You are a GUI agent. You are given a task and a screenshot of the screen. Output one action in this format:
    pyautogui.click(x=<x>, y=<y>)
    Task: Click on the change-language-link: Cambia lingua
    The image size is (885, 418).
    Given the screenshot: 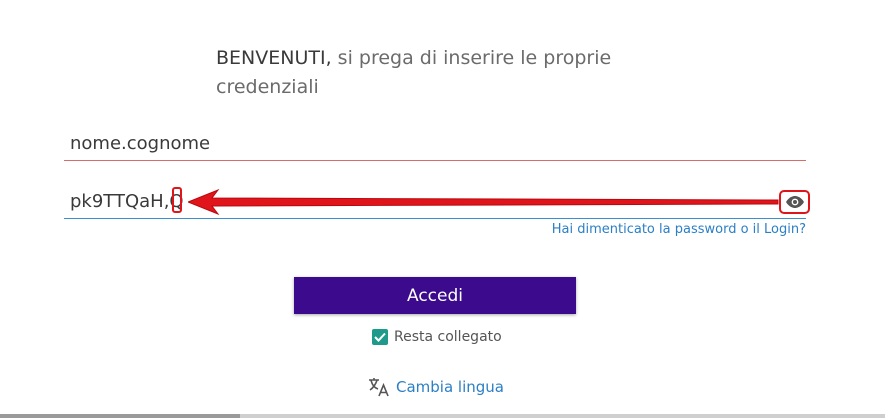 What is the action you would take?
    pyautogui.click(x=436, y=387)
    